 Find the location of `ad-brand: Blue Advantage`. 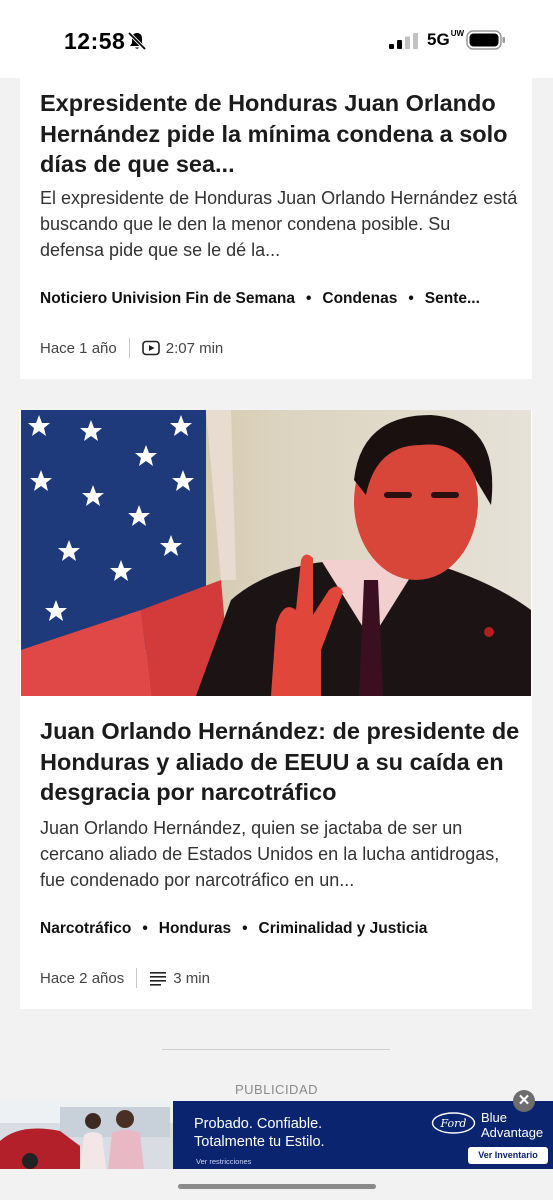

ad-brand: Blue Advantage is located at coordinates (512, 1125).